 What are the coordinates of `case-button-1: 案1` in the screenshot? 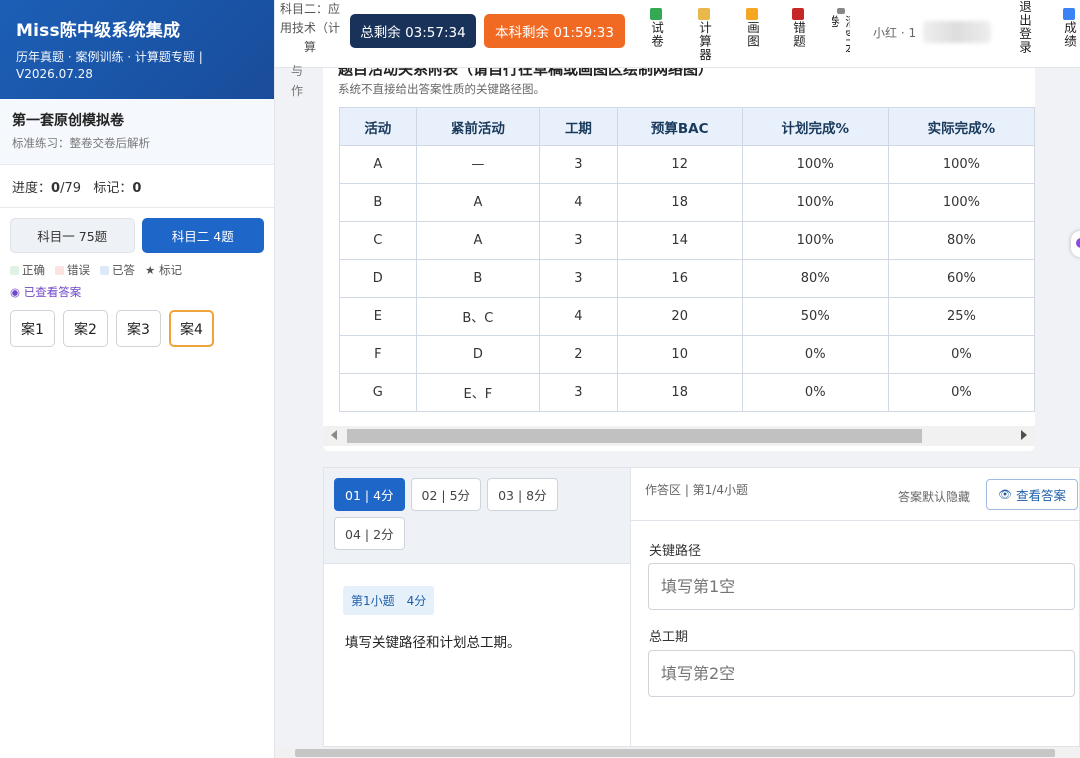 It's located at (32, 328).